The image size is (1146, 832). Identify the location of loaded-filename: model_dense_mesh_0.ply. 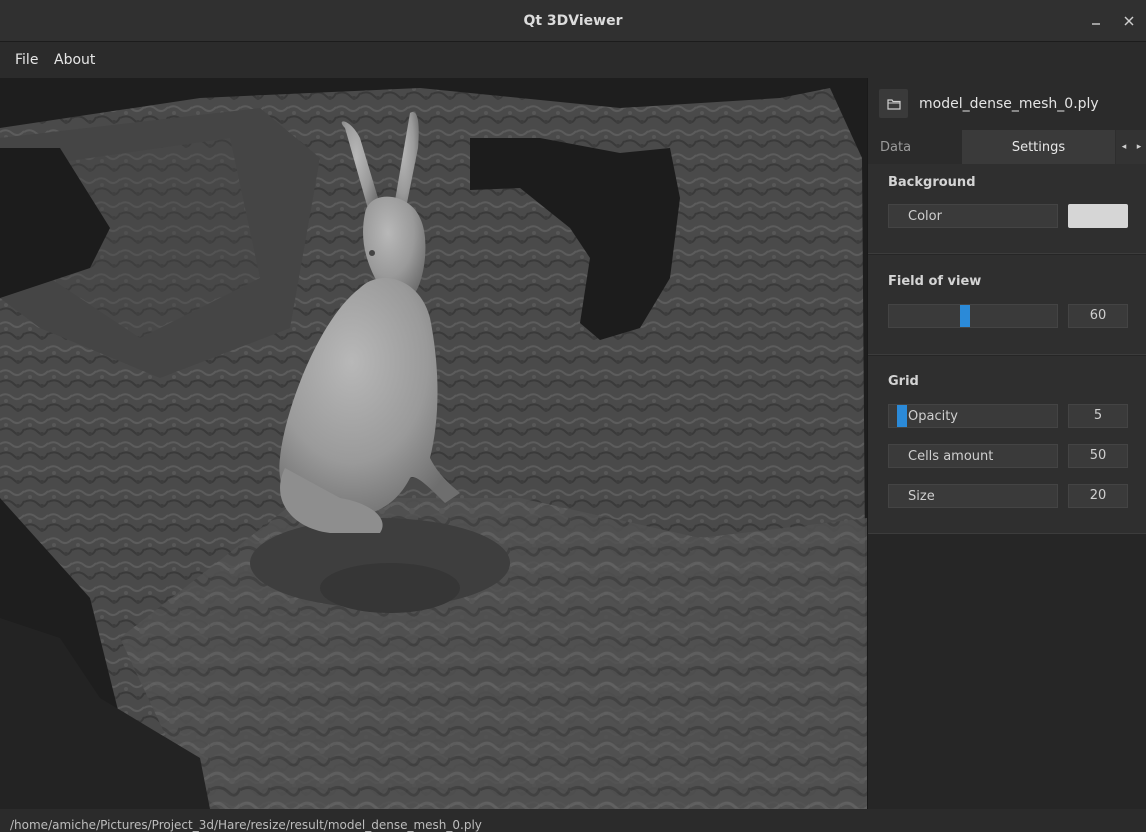
(1009, 104).